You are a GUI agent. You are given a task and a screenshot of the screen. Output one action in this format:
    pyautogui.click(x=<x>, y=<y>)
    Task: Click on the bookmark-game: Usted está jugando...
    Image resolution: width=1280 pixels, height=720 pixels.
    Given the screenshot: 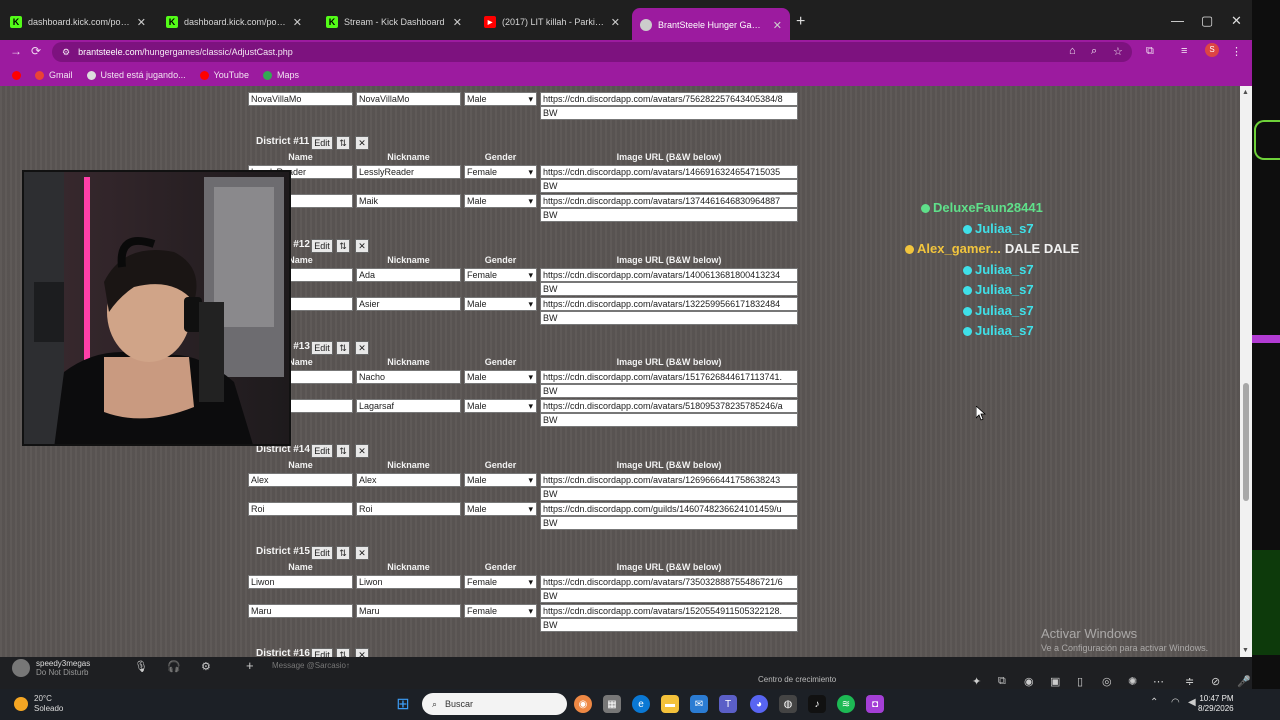 What is the action you would take?
    pyautogui.click(x=136, y=75)
    